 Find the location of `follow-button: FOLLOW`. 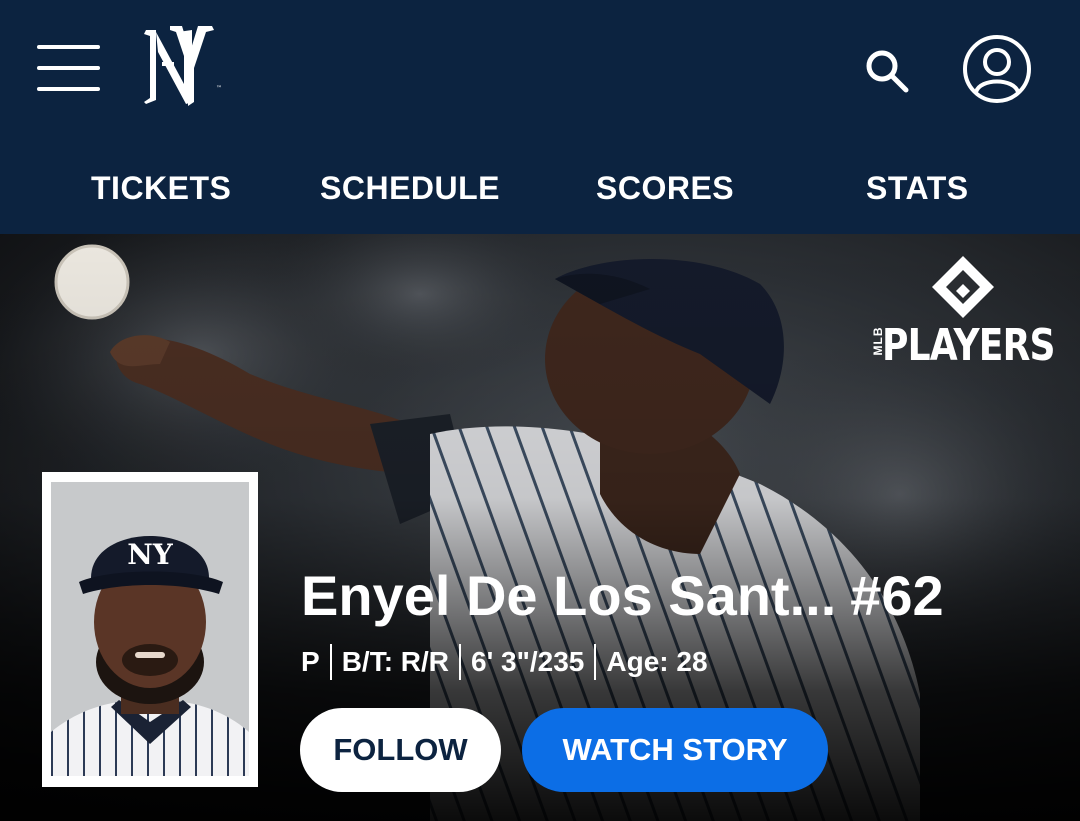

follow-button: FOLLOW is located at coordinates (400, 750).